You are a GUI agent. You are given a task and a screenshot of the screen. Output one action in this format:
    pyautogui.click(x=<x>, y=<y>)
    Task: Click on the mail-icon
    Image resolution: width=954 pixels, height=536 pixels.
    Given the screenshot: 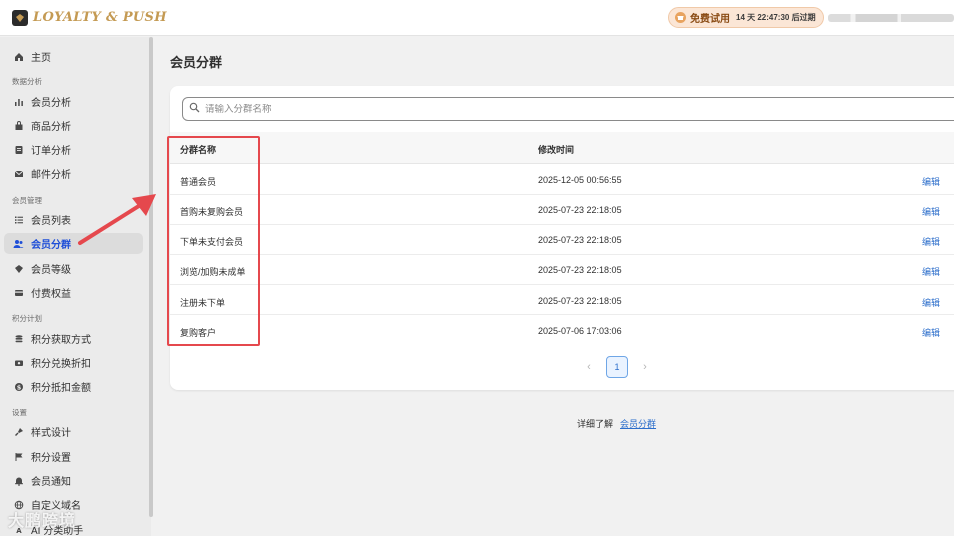 What is the action you would take?
    pyautogui.click(x=18, y=173)
    